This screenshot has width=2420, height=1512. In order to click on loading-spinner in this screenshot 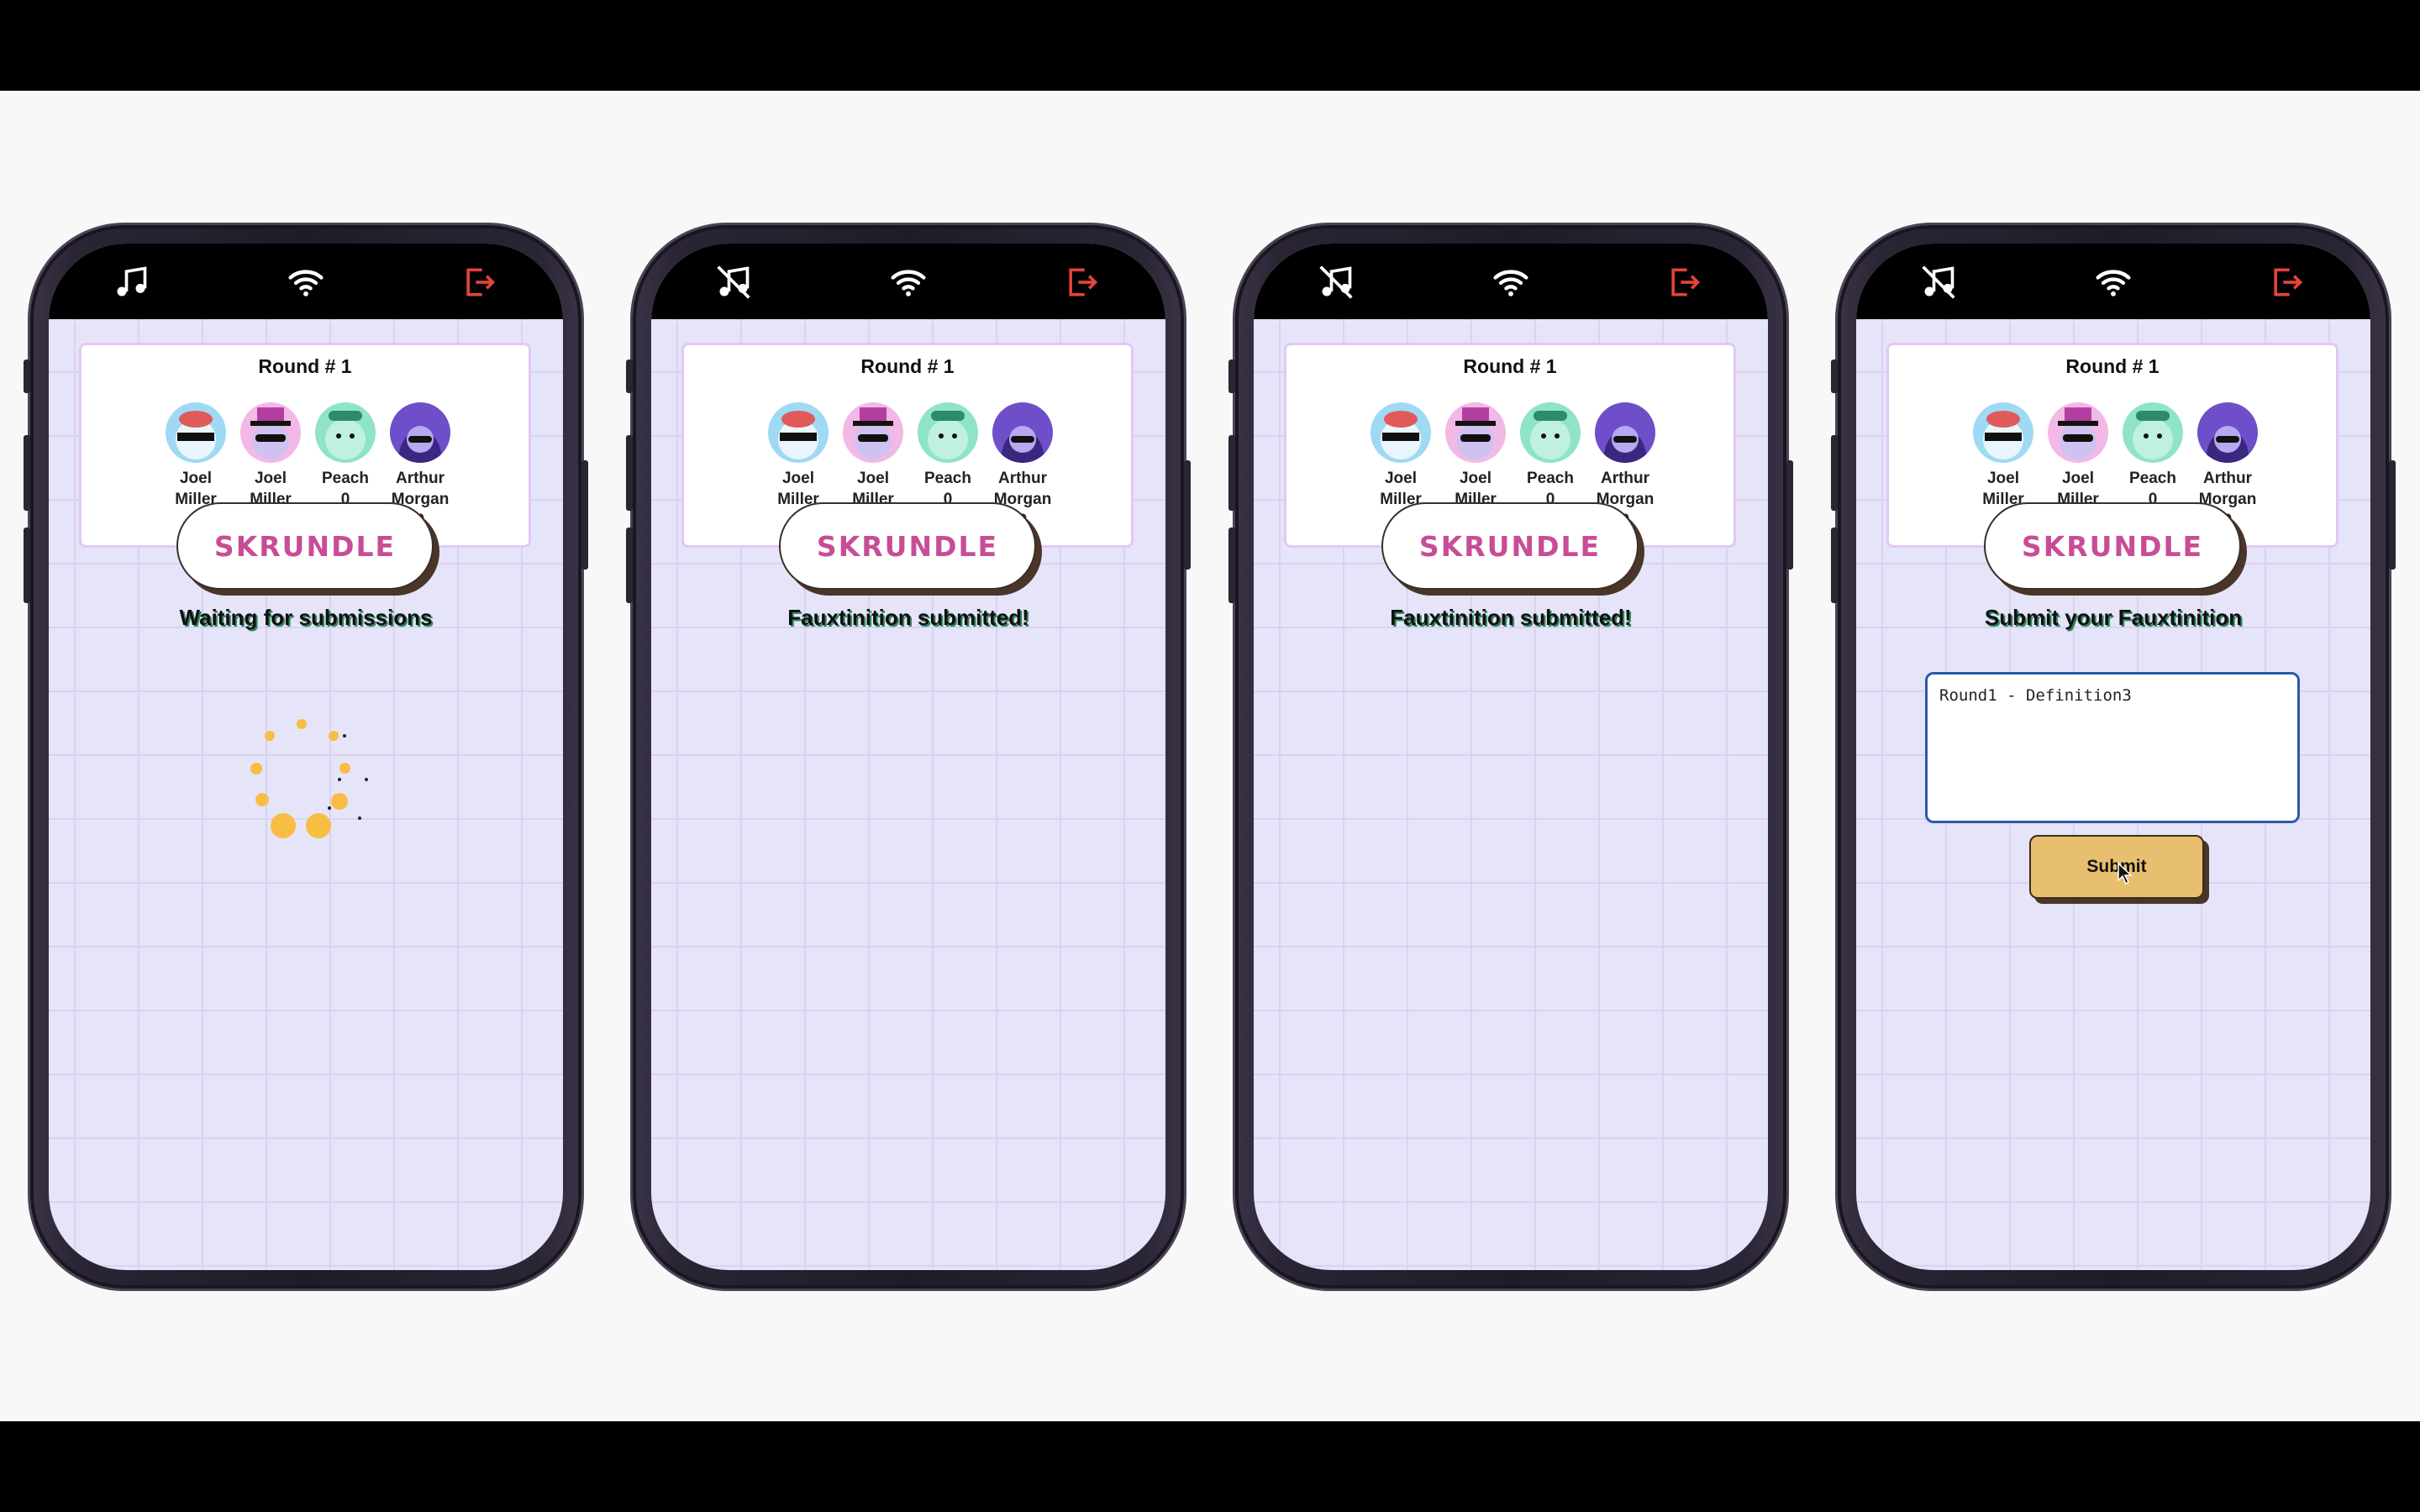, I will do `click(317, 786)`.